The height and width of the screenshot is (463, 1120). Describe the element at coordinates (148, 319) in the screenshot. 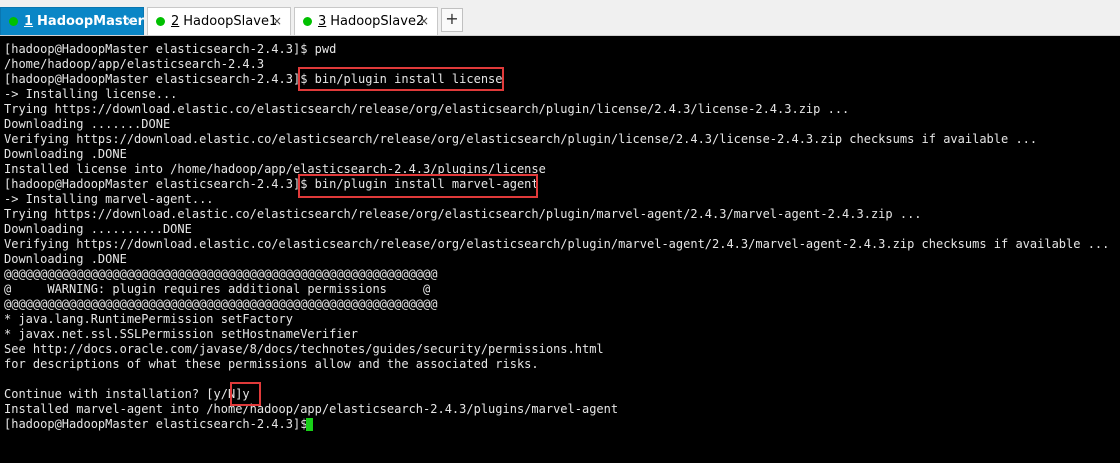

I see `terminal-line: * java.lang.RuntimePermission setFactory` at that location.